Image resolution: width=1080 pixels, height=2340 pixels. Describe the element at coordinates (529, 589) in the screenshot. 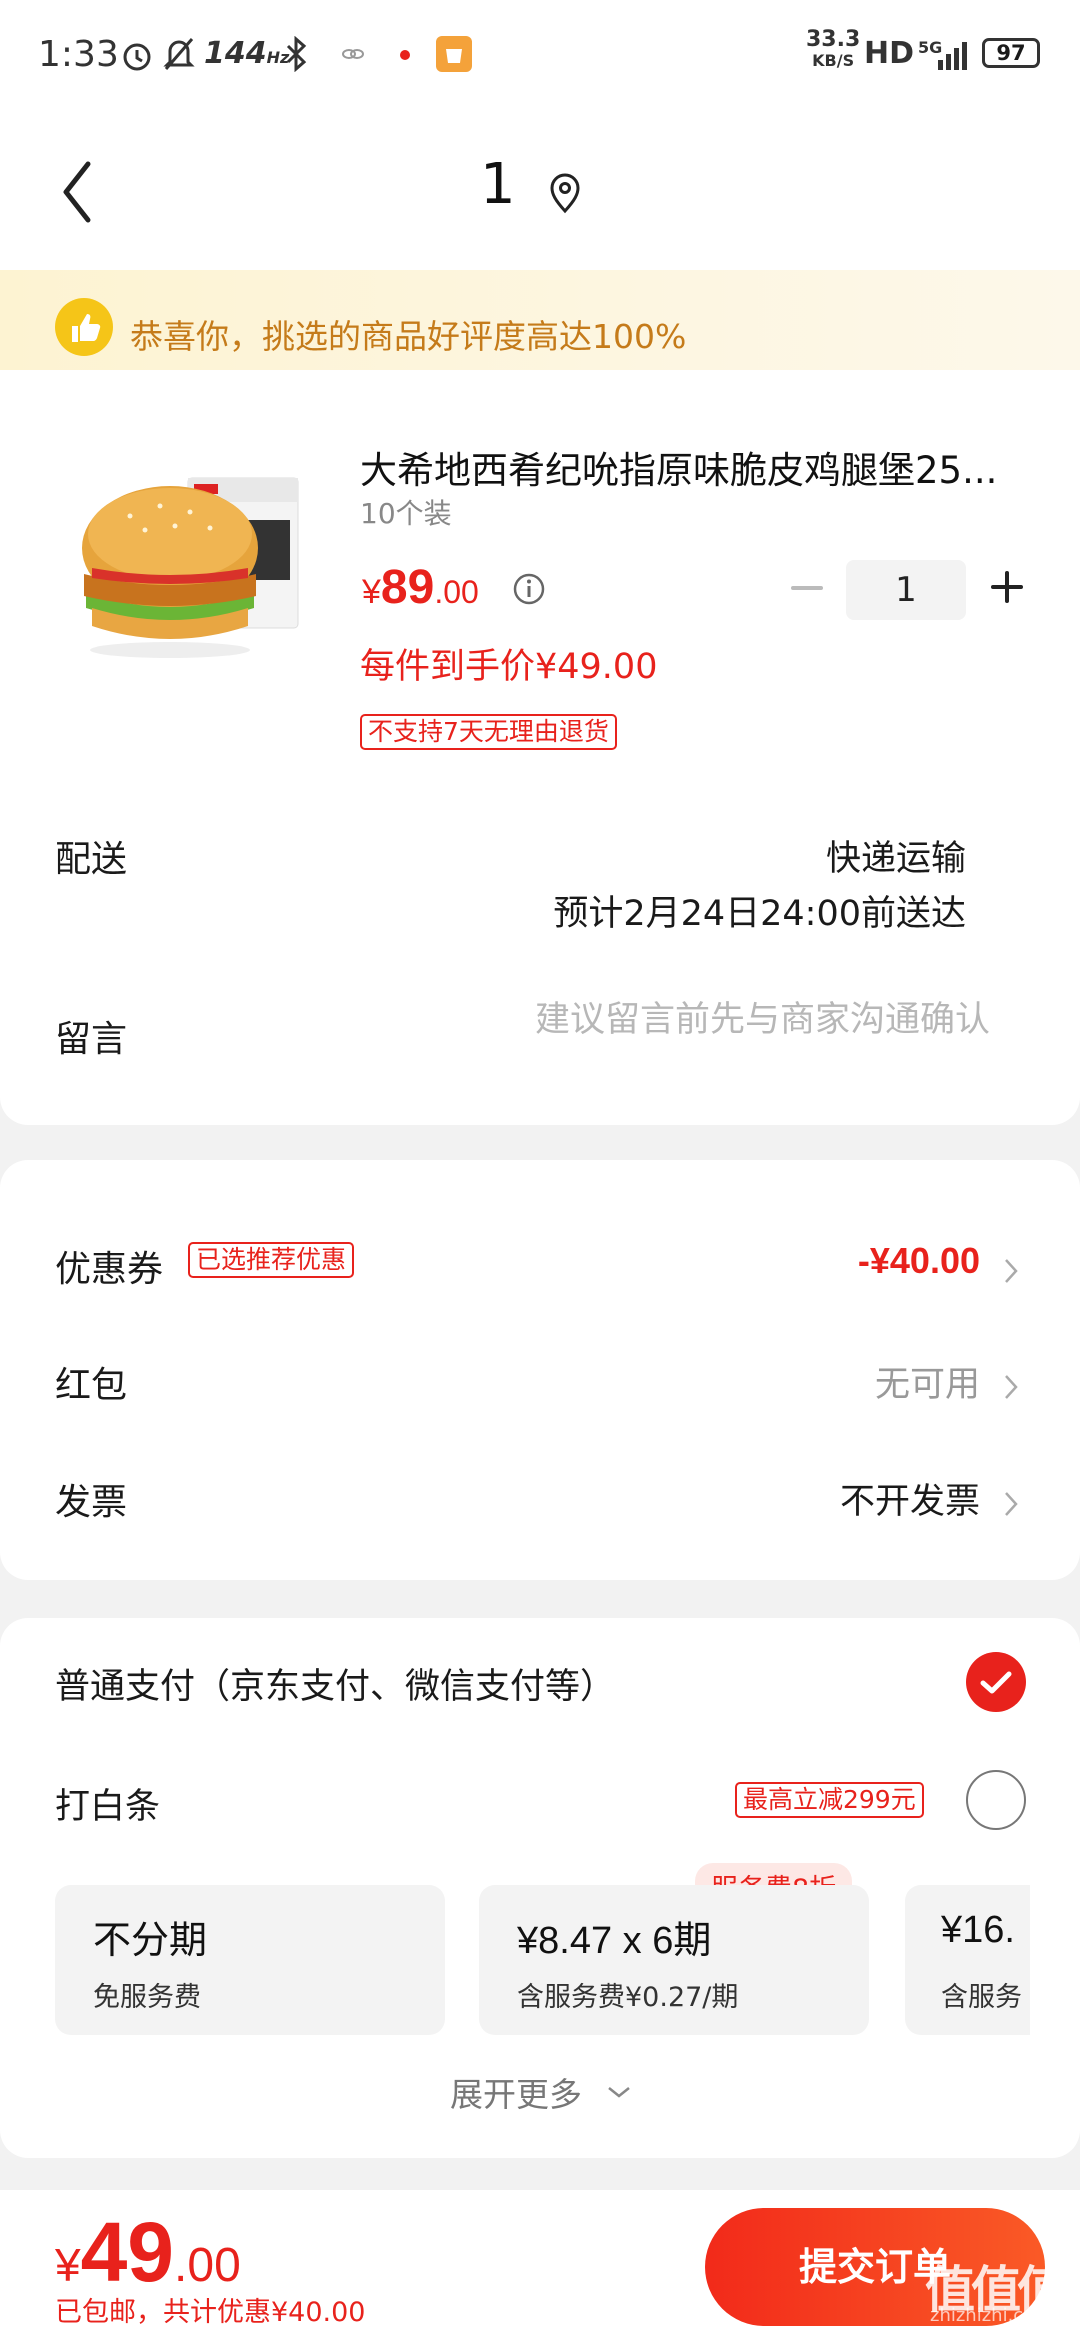

I see `info-icon` at that location.